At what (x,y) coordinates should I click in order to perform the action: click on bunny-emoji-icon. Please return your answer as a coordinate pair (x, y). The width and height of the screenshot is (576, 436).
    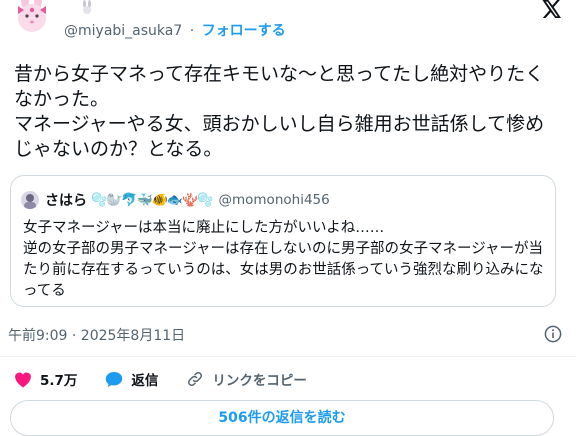
    Looking at the image, I should click on (87, 7).